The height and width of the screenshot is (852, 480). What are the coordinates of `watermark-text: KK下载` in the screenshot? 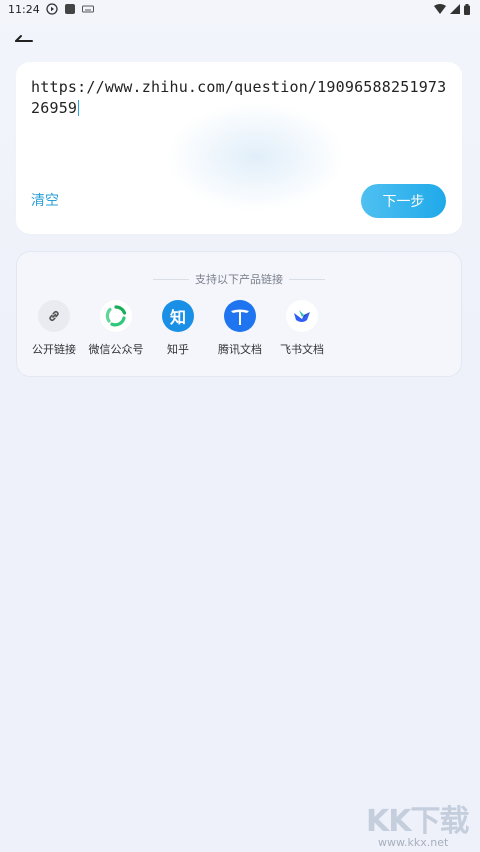 It's located at (417, 821).